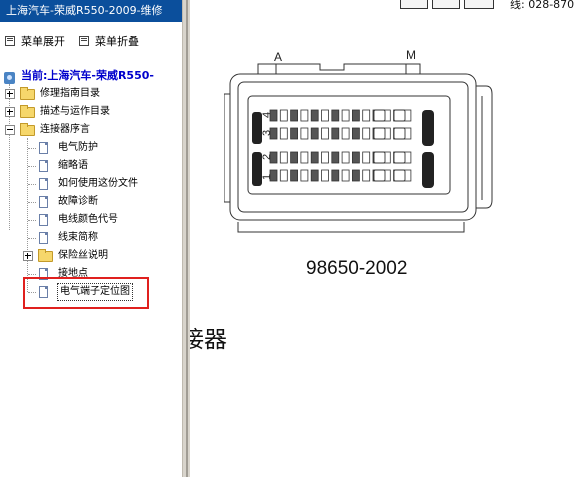 The height and width of the screenshot is (477, 588). I want to click on tree-item-abbreviations: 缩略语, so click(91, 166).